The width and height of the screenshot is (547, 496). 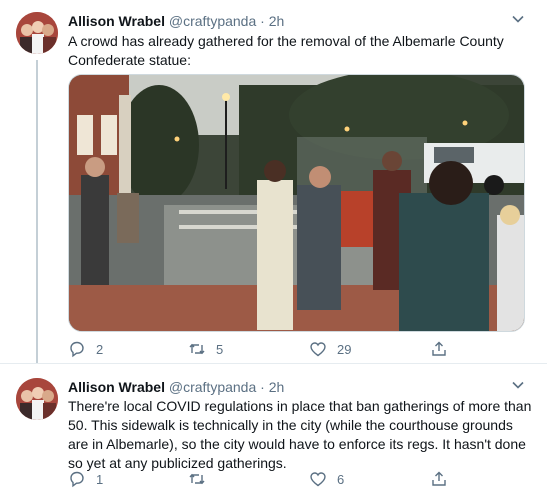 I want to click on reply-button: 2, so click(x=85, y=349).